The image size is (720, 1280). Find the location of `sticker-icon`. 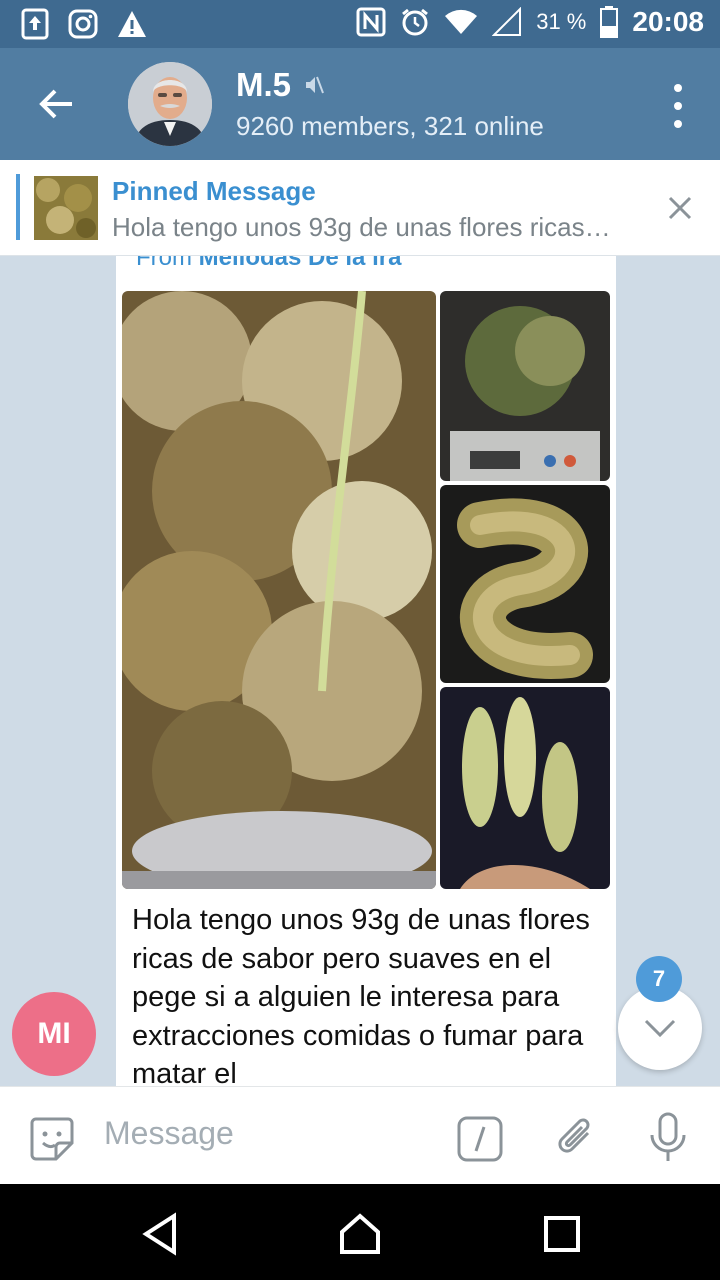

sticker-icon is located at coordinates (52, 1139).